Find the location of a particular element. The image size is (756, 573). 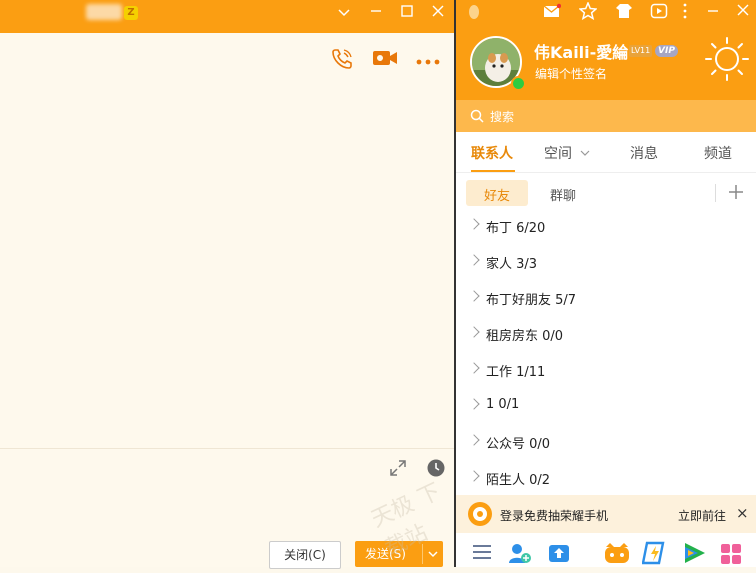

list-item: 陌生人 0/2 is located at coordinates (606, 480).